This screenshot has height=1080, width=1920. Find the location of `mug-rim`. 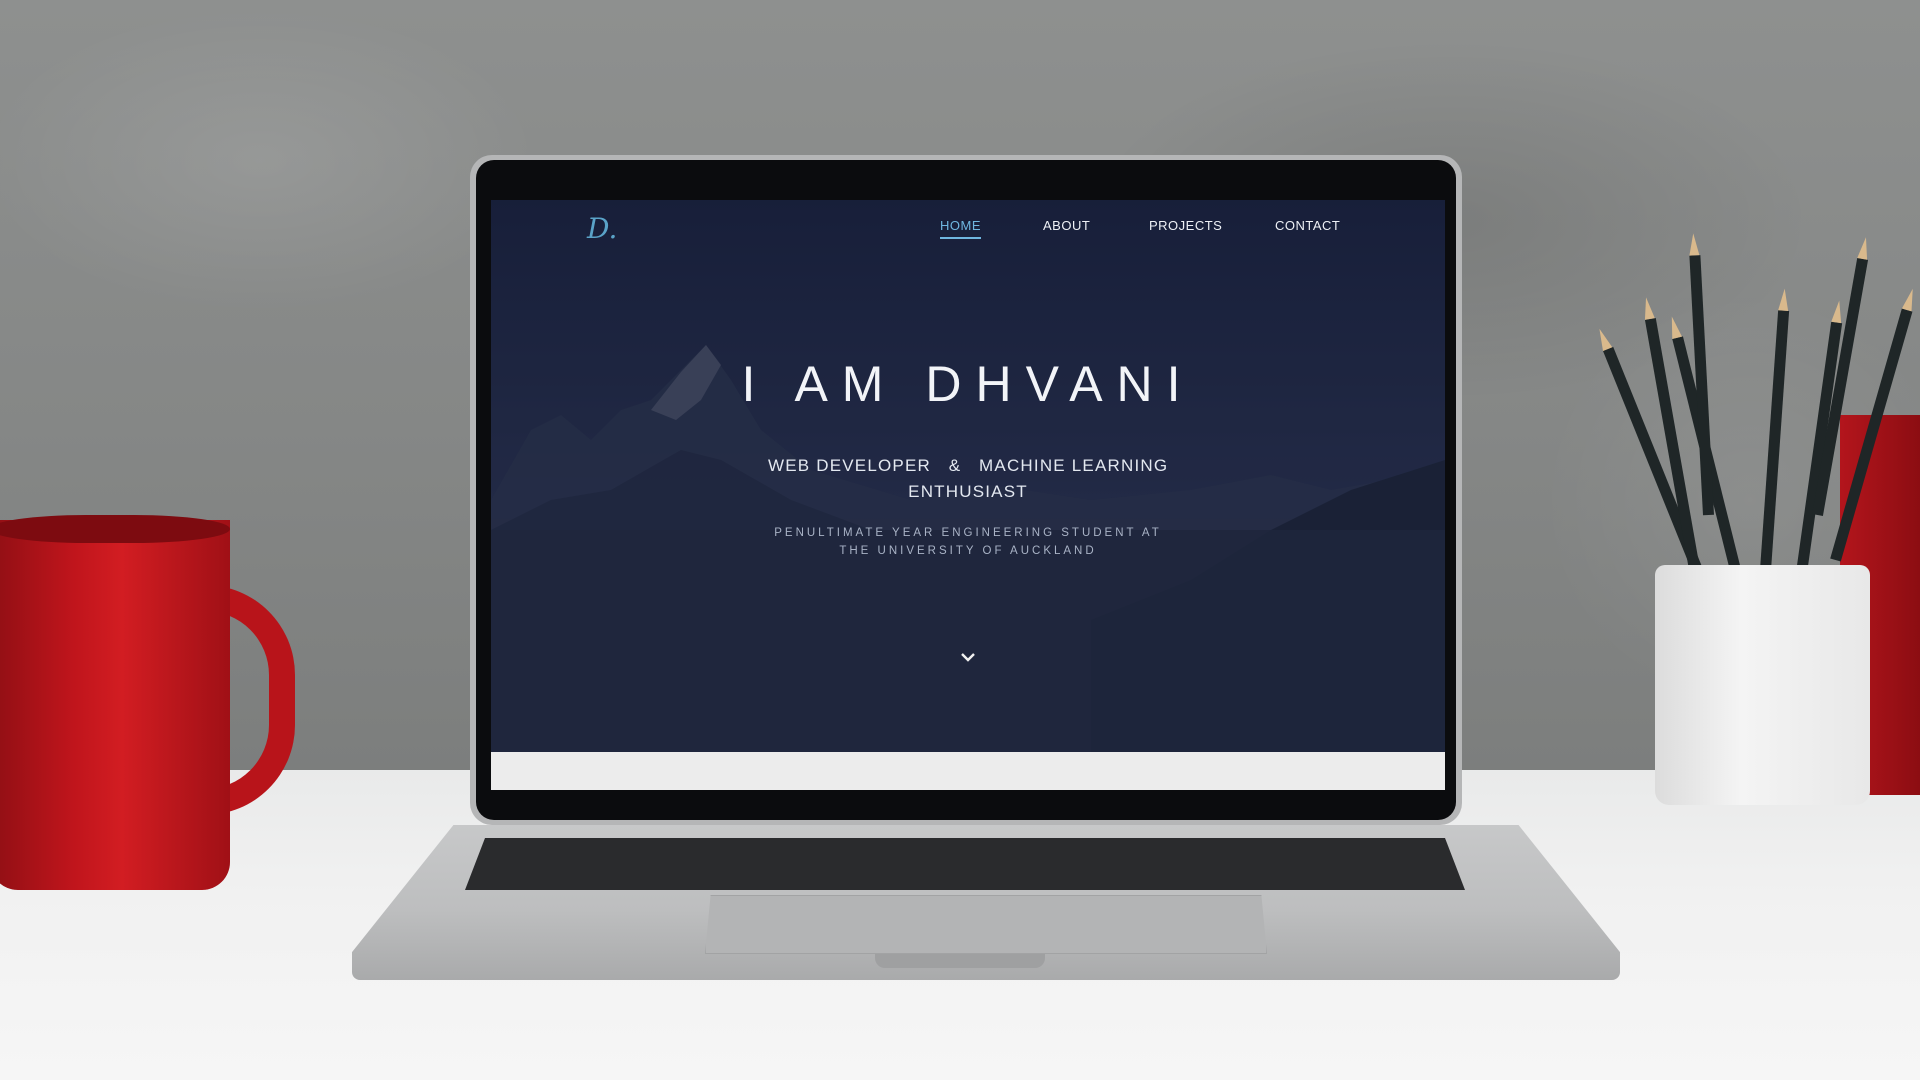

mug-rim is located at coordinates (115, 529).